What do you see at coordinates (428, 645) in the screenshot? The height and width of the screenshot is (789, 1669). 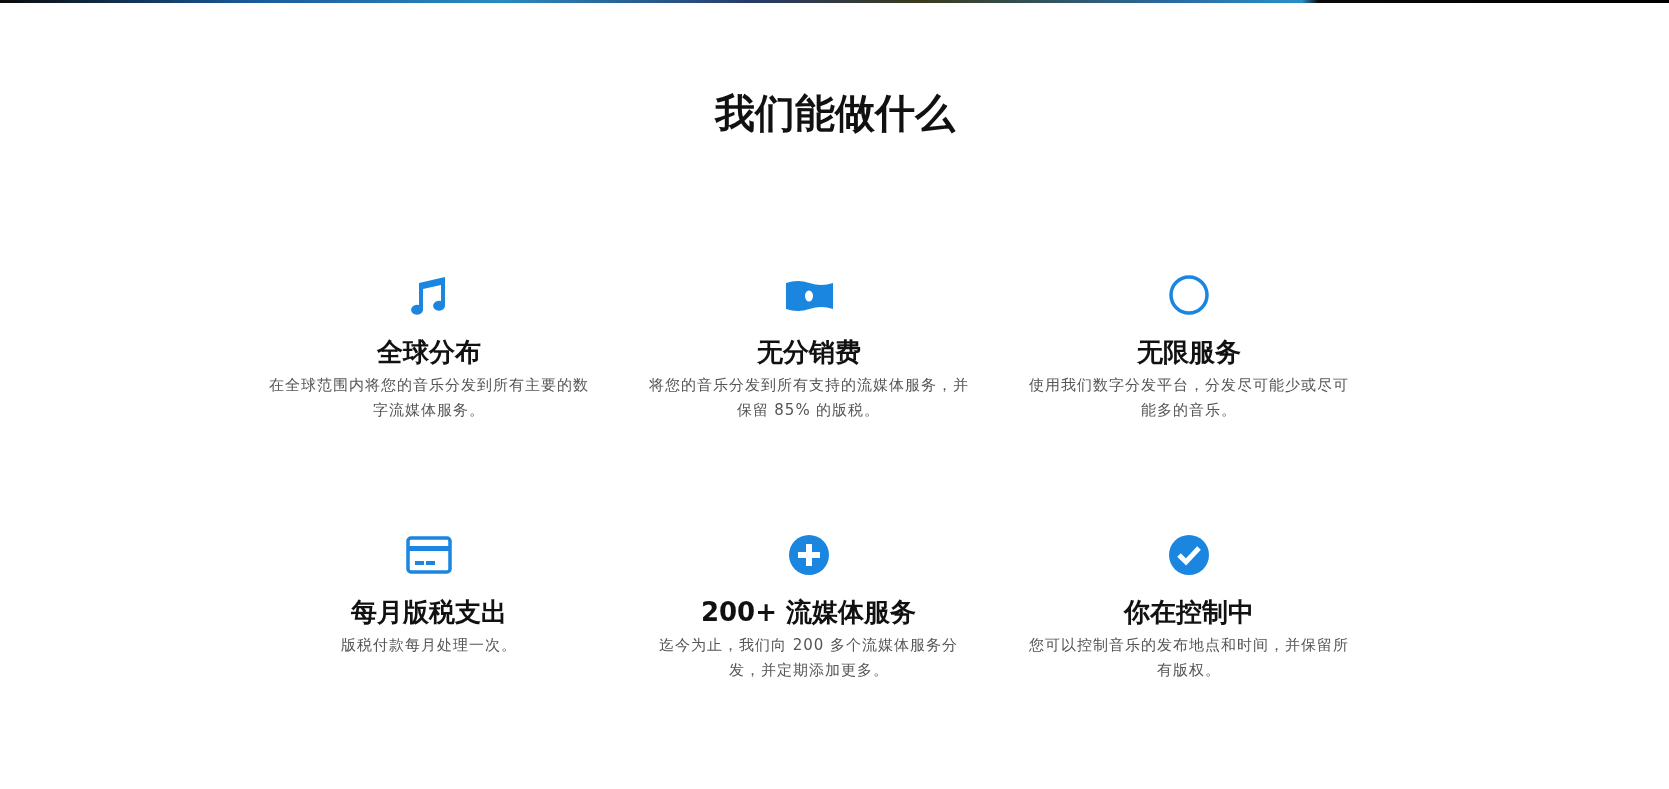 I see `feature-description: 版税付款每月处理一次。` at bounding box center [428, 645].